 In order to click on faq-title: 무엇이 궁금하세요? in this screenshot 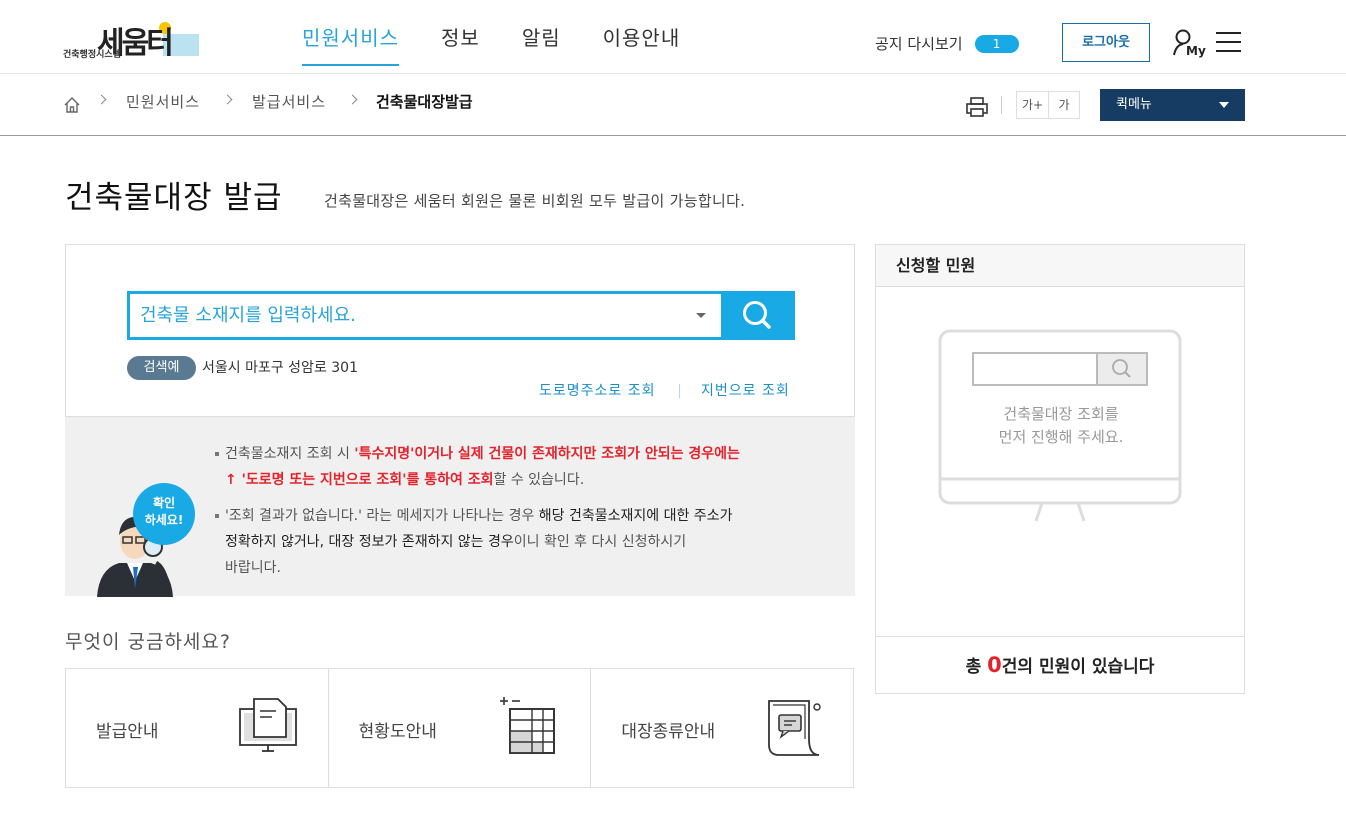, I will do `click(148, 642)`.